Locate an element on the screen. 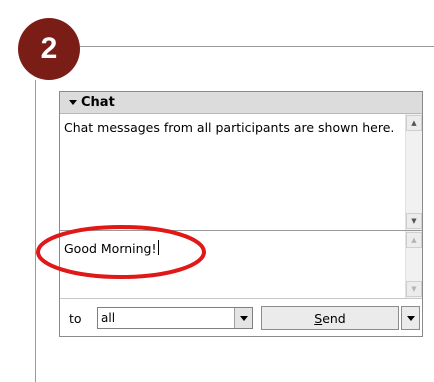 This screenshot has width=434, height=382. chat-compose-value: Good Morning! is located at coordinates (110, 248).